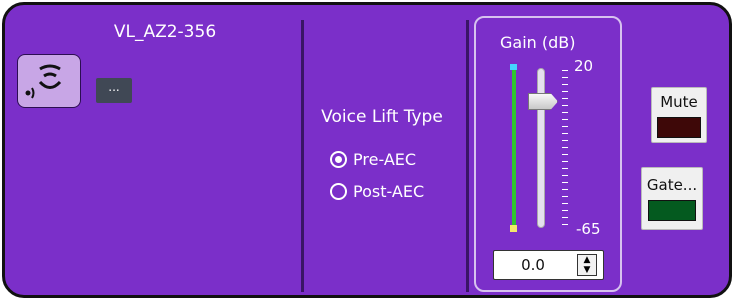 This screenshot has height=303, width=737. Describe the element at coordinates (587, 265) in the screenshot. I see `spin-arrows-icon: ▲ ▼` at that location.